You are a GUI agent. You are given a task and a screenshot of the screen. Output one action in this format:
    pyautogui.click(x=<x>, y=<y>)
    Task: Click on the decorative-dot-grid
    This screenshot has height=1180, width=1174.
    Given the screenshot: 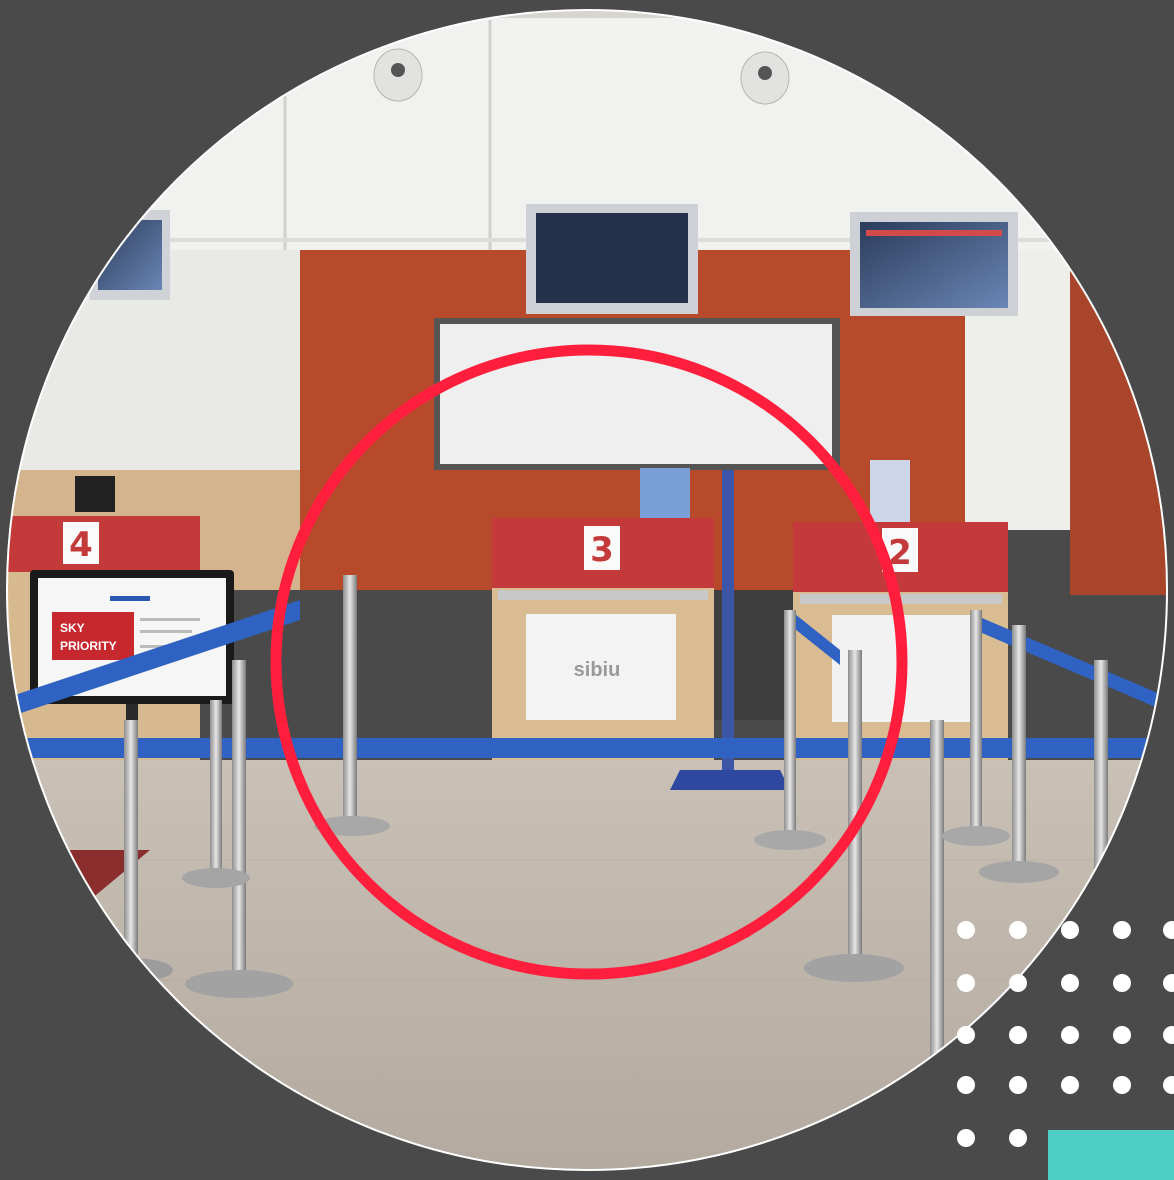 What is the action you would take?
    pyautogui.click(x=1065, y=1034)
    